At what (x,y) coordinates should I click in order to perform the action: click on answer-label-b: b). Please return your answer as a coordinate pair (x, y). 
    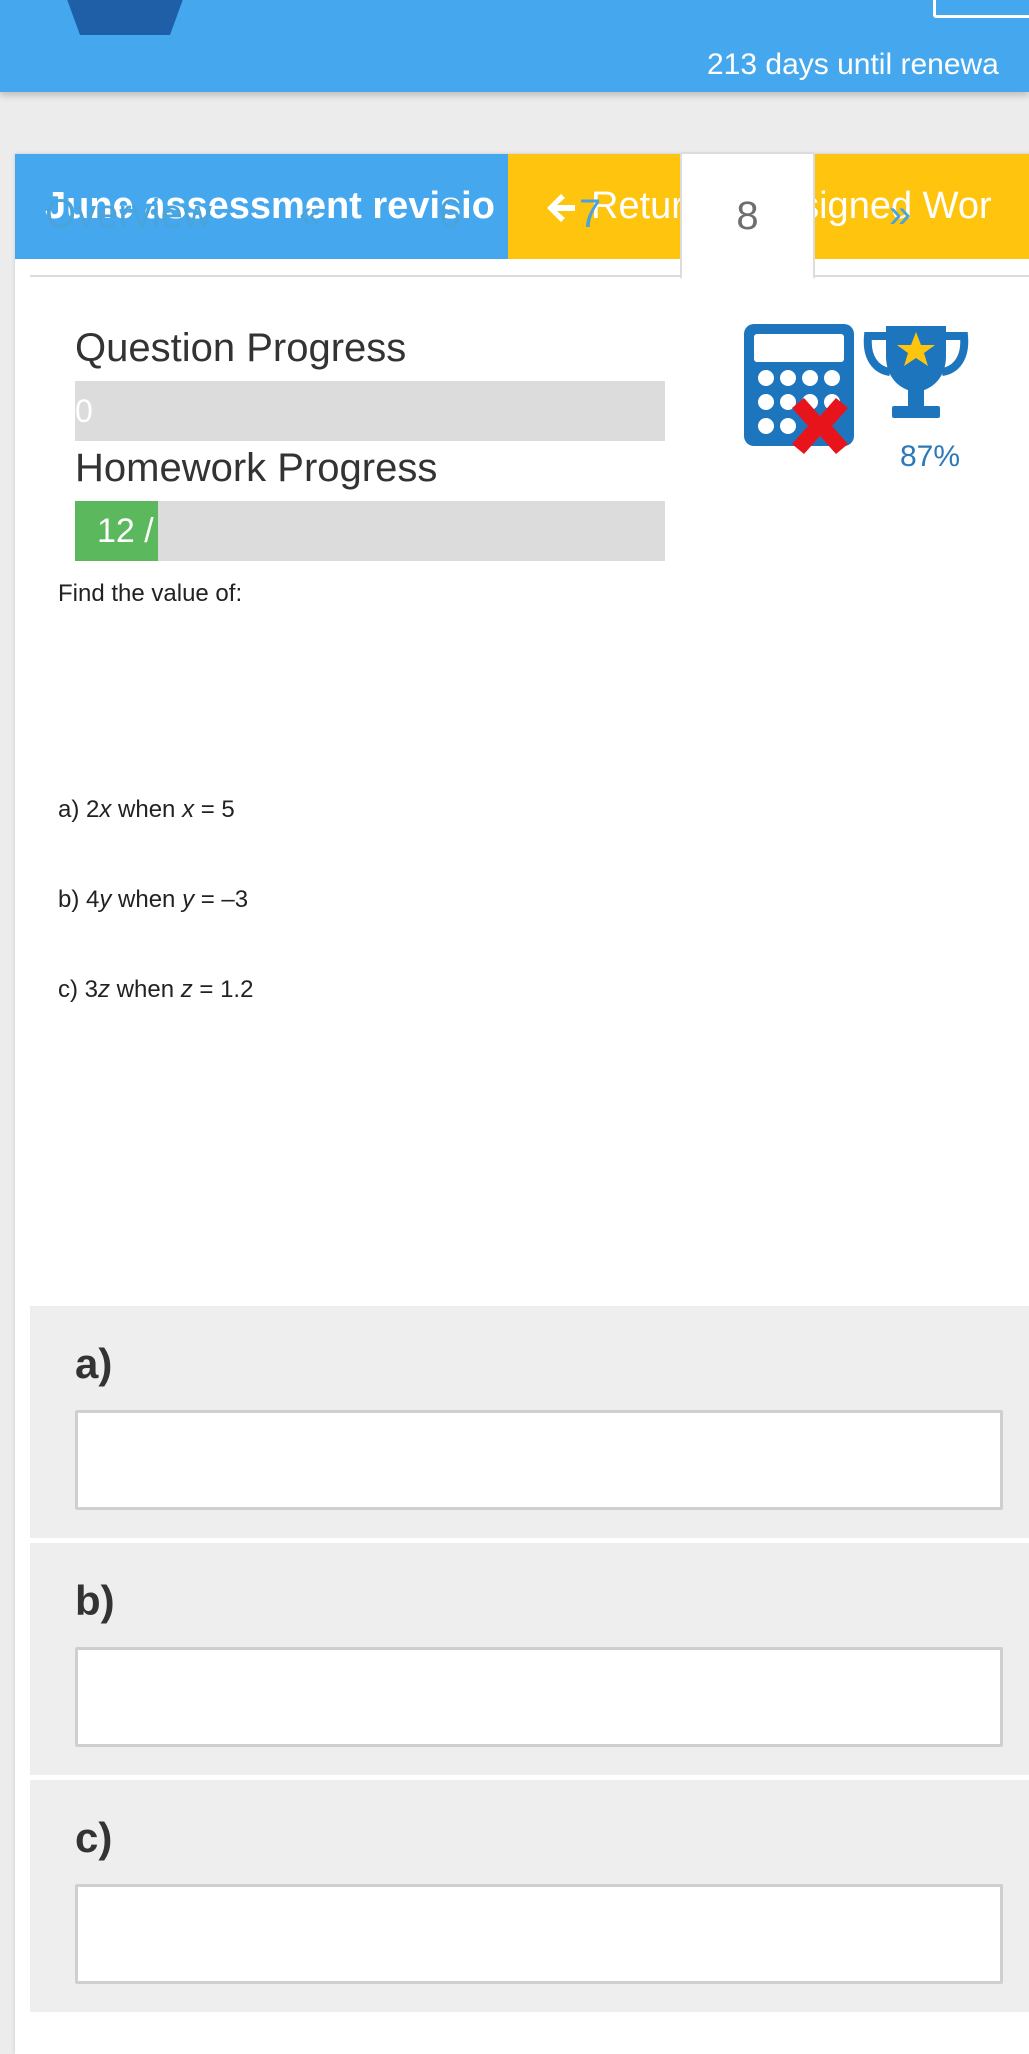
    Looking at the image, I should click on (95, 1600).